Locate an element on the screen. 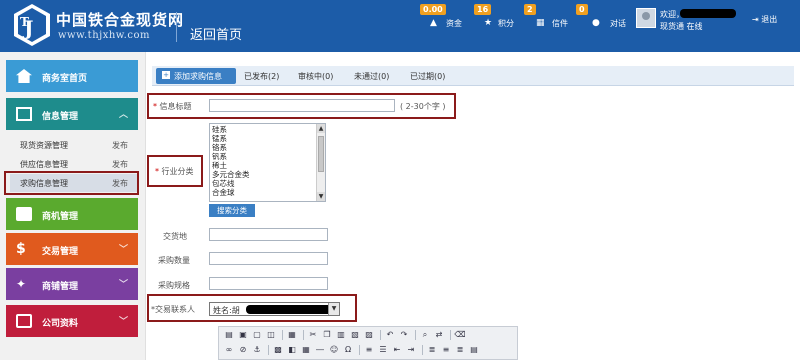 Image resolution: width=800 pixels, height=360 pixels. funds-stat: 0.00 ▲ 资金 is located at coordinates (444, 24).